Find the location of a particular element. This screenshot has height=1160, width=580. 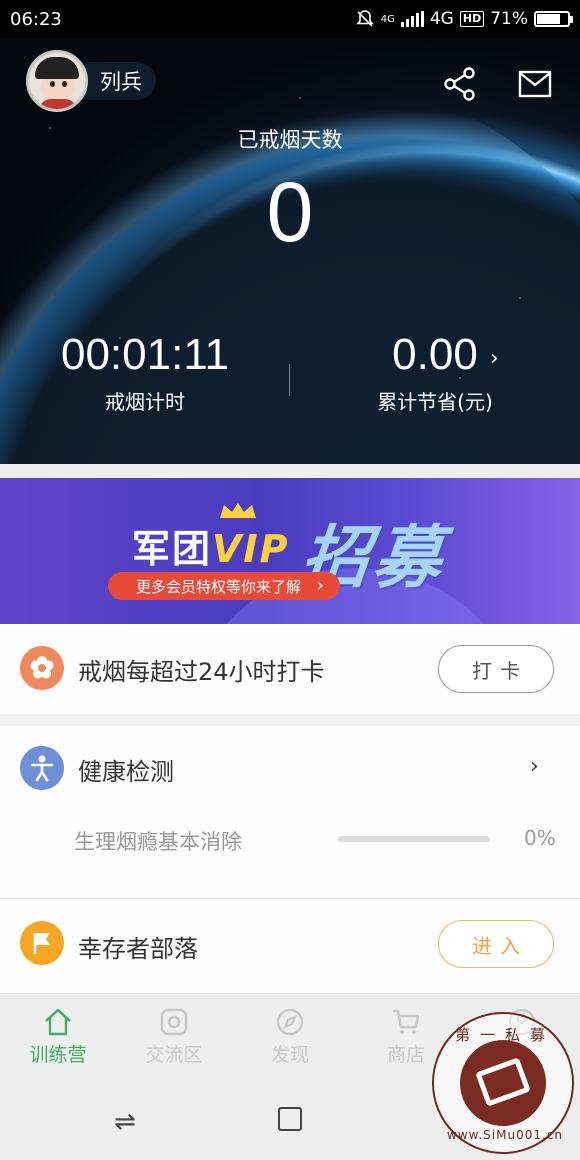

checkin-button-label: 打卡 is located at coordinates (500, 670).